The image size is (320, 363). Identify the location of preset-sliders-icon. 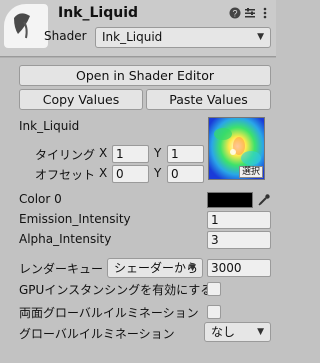
(250, 13).